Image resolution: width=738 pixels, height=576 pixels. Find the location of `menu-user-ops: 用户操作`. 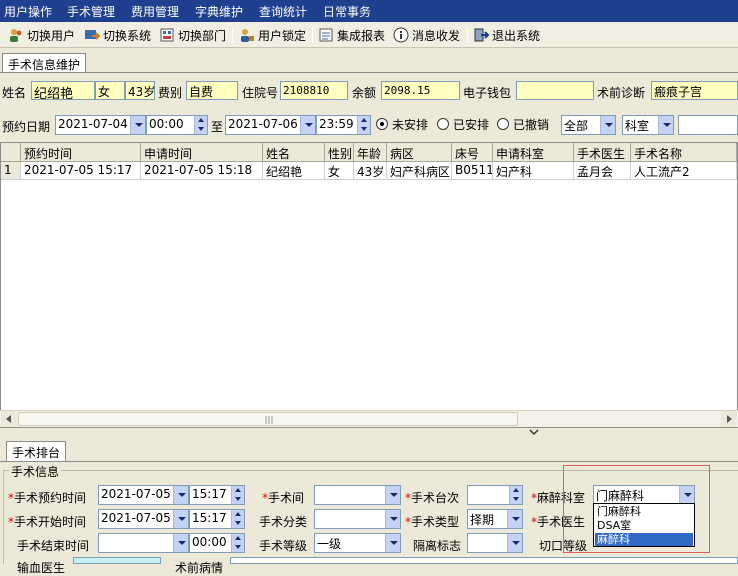

menu-user-ops: 用户操作 is located at coordinates (28, 11).